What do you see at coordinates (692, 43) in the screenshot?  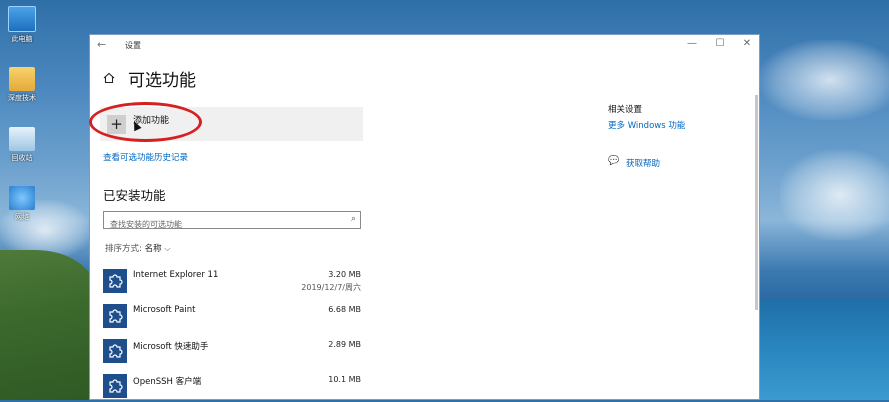 I see `minimize-button: —` at bounding box center [692, 43].